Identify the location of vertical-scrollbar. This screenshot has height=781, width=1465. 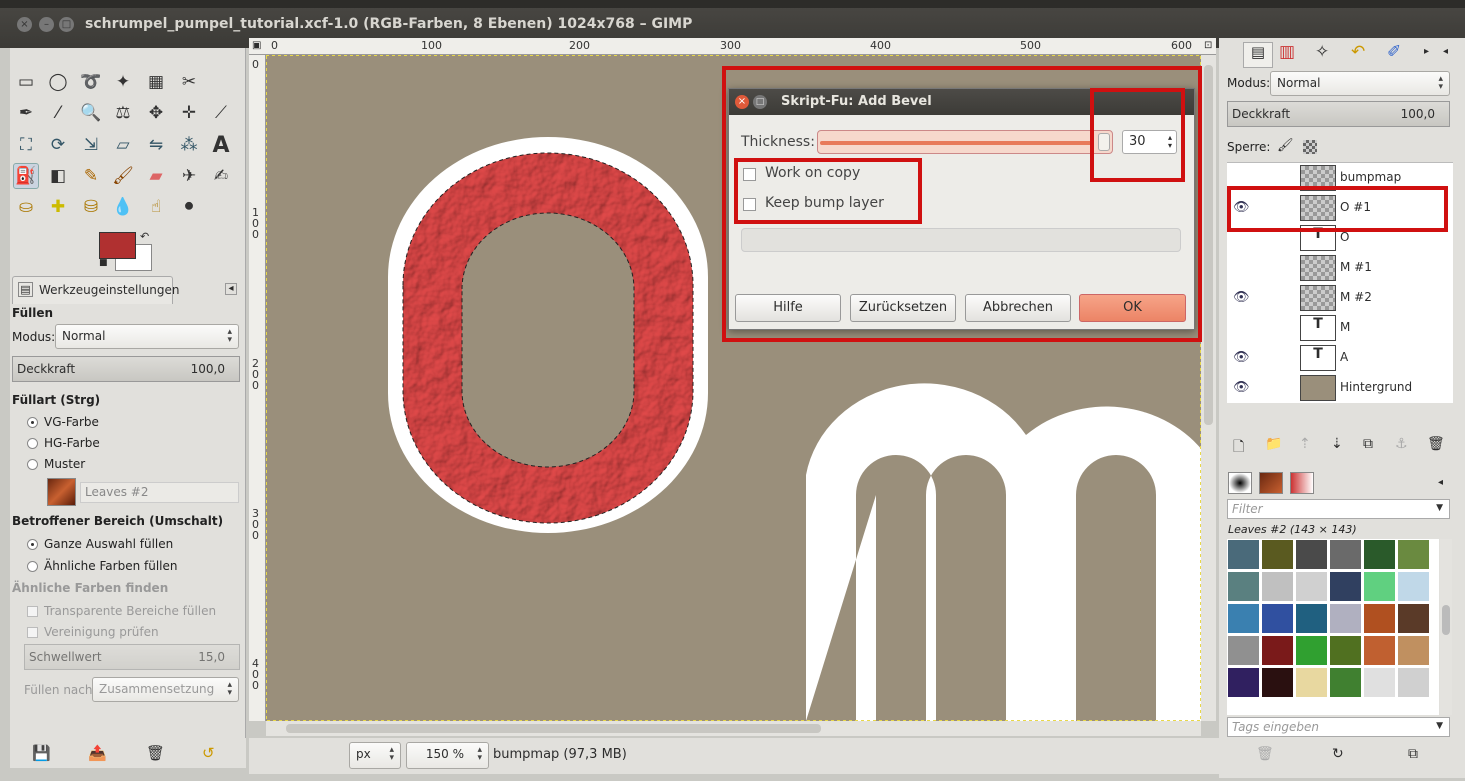
(1208, 388).